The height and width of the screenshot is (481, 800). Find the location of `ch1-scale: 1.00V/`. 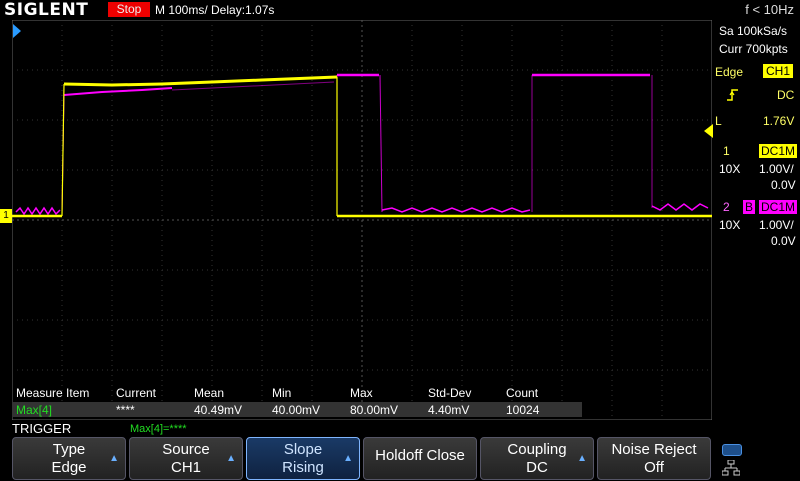

ch1-scale: 1.00V/ is located at coordinates (776, 169).